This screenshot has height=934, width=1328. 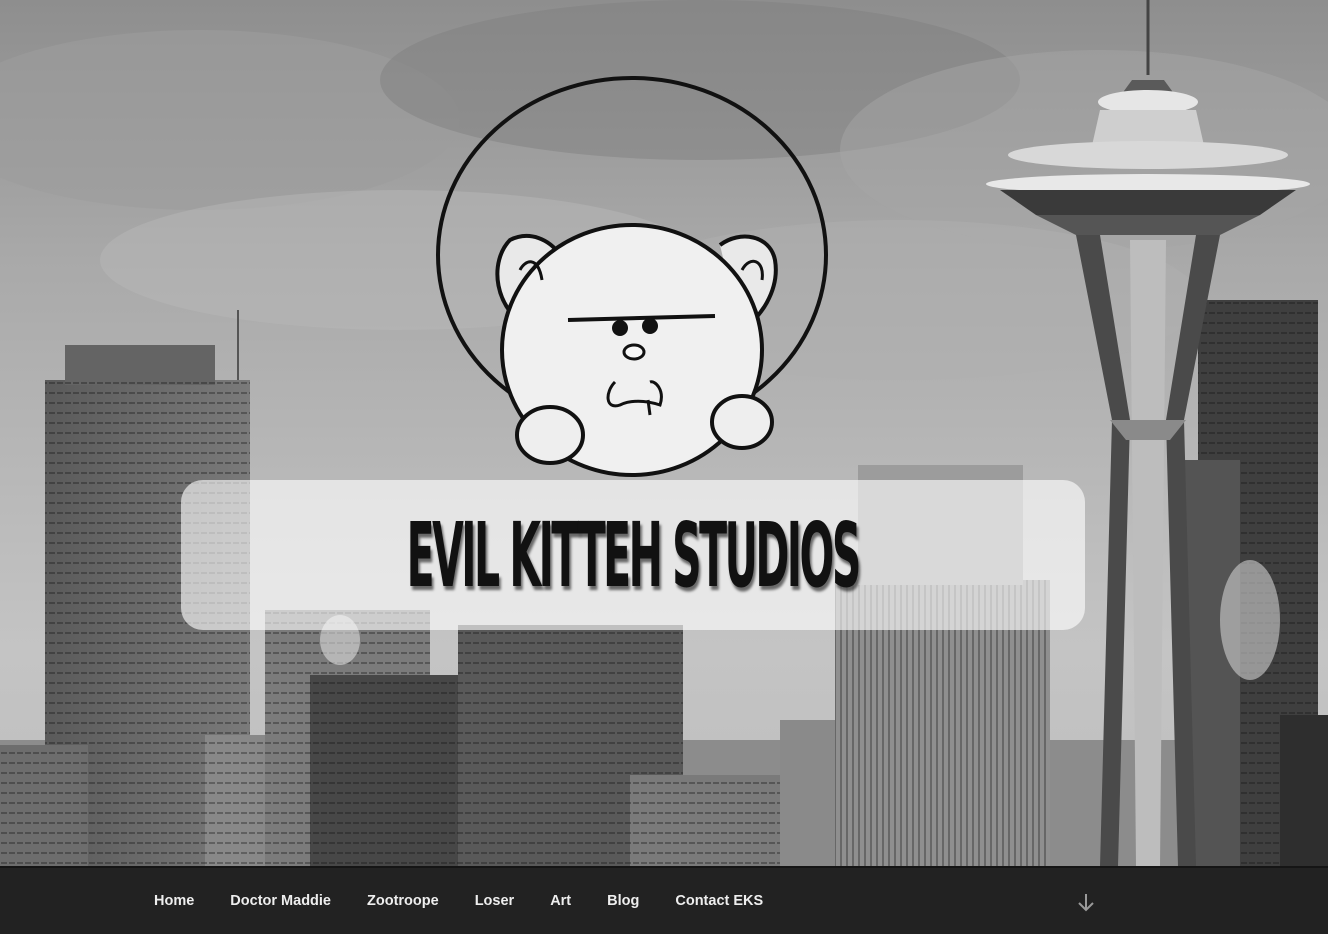 I want to click on nav-item-loser: Loser, so click(x=495, y=901).